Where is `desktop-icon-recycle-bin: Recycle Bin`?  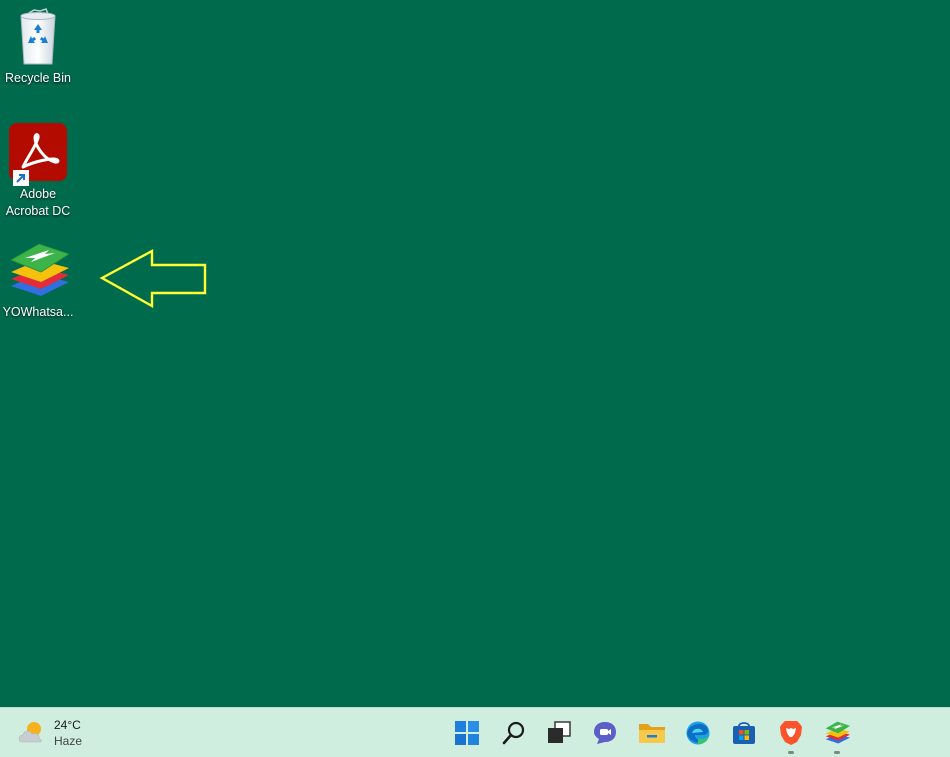 desktop-icon-recycle-bin: Recycle Bin is located at coordinates (38, 46).